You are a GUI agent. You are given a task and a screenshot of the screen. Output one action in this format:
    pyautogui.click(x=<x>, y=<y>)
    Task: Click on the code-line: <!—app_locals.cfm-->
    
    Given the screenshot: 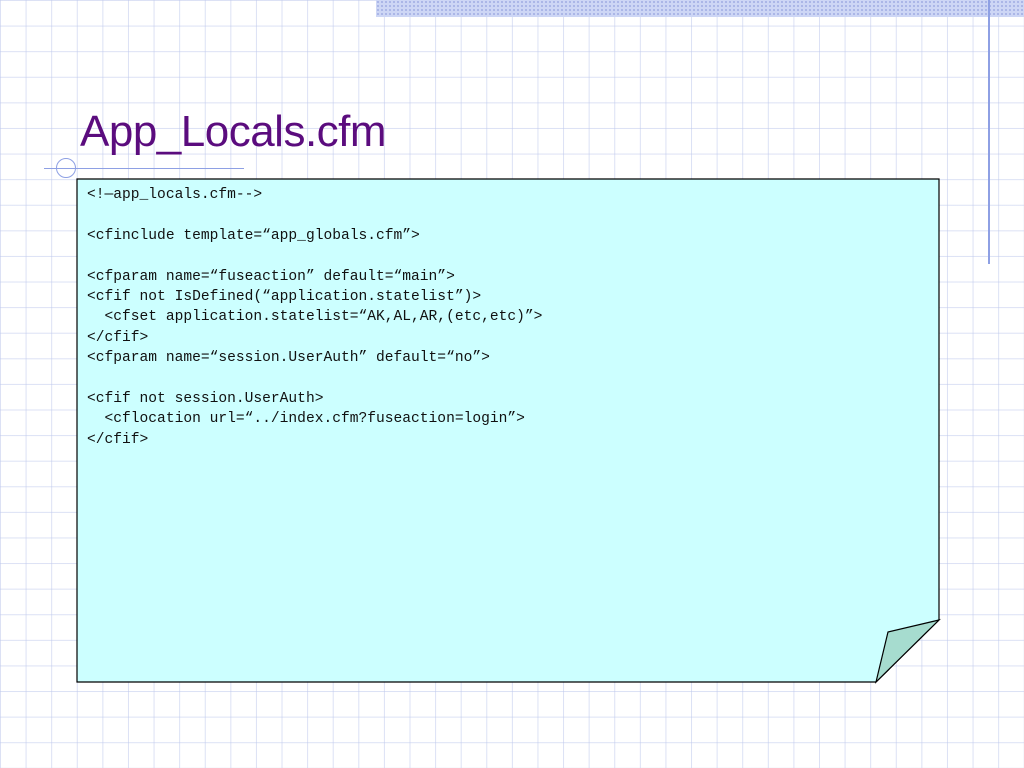 What is the action you would take?
    pyautogui.click(x=175, y=195)
    